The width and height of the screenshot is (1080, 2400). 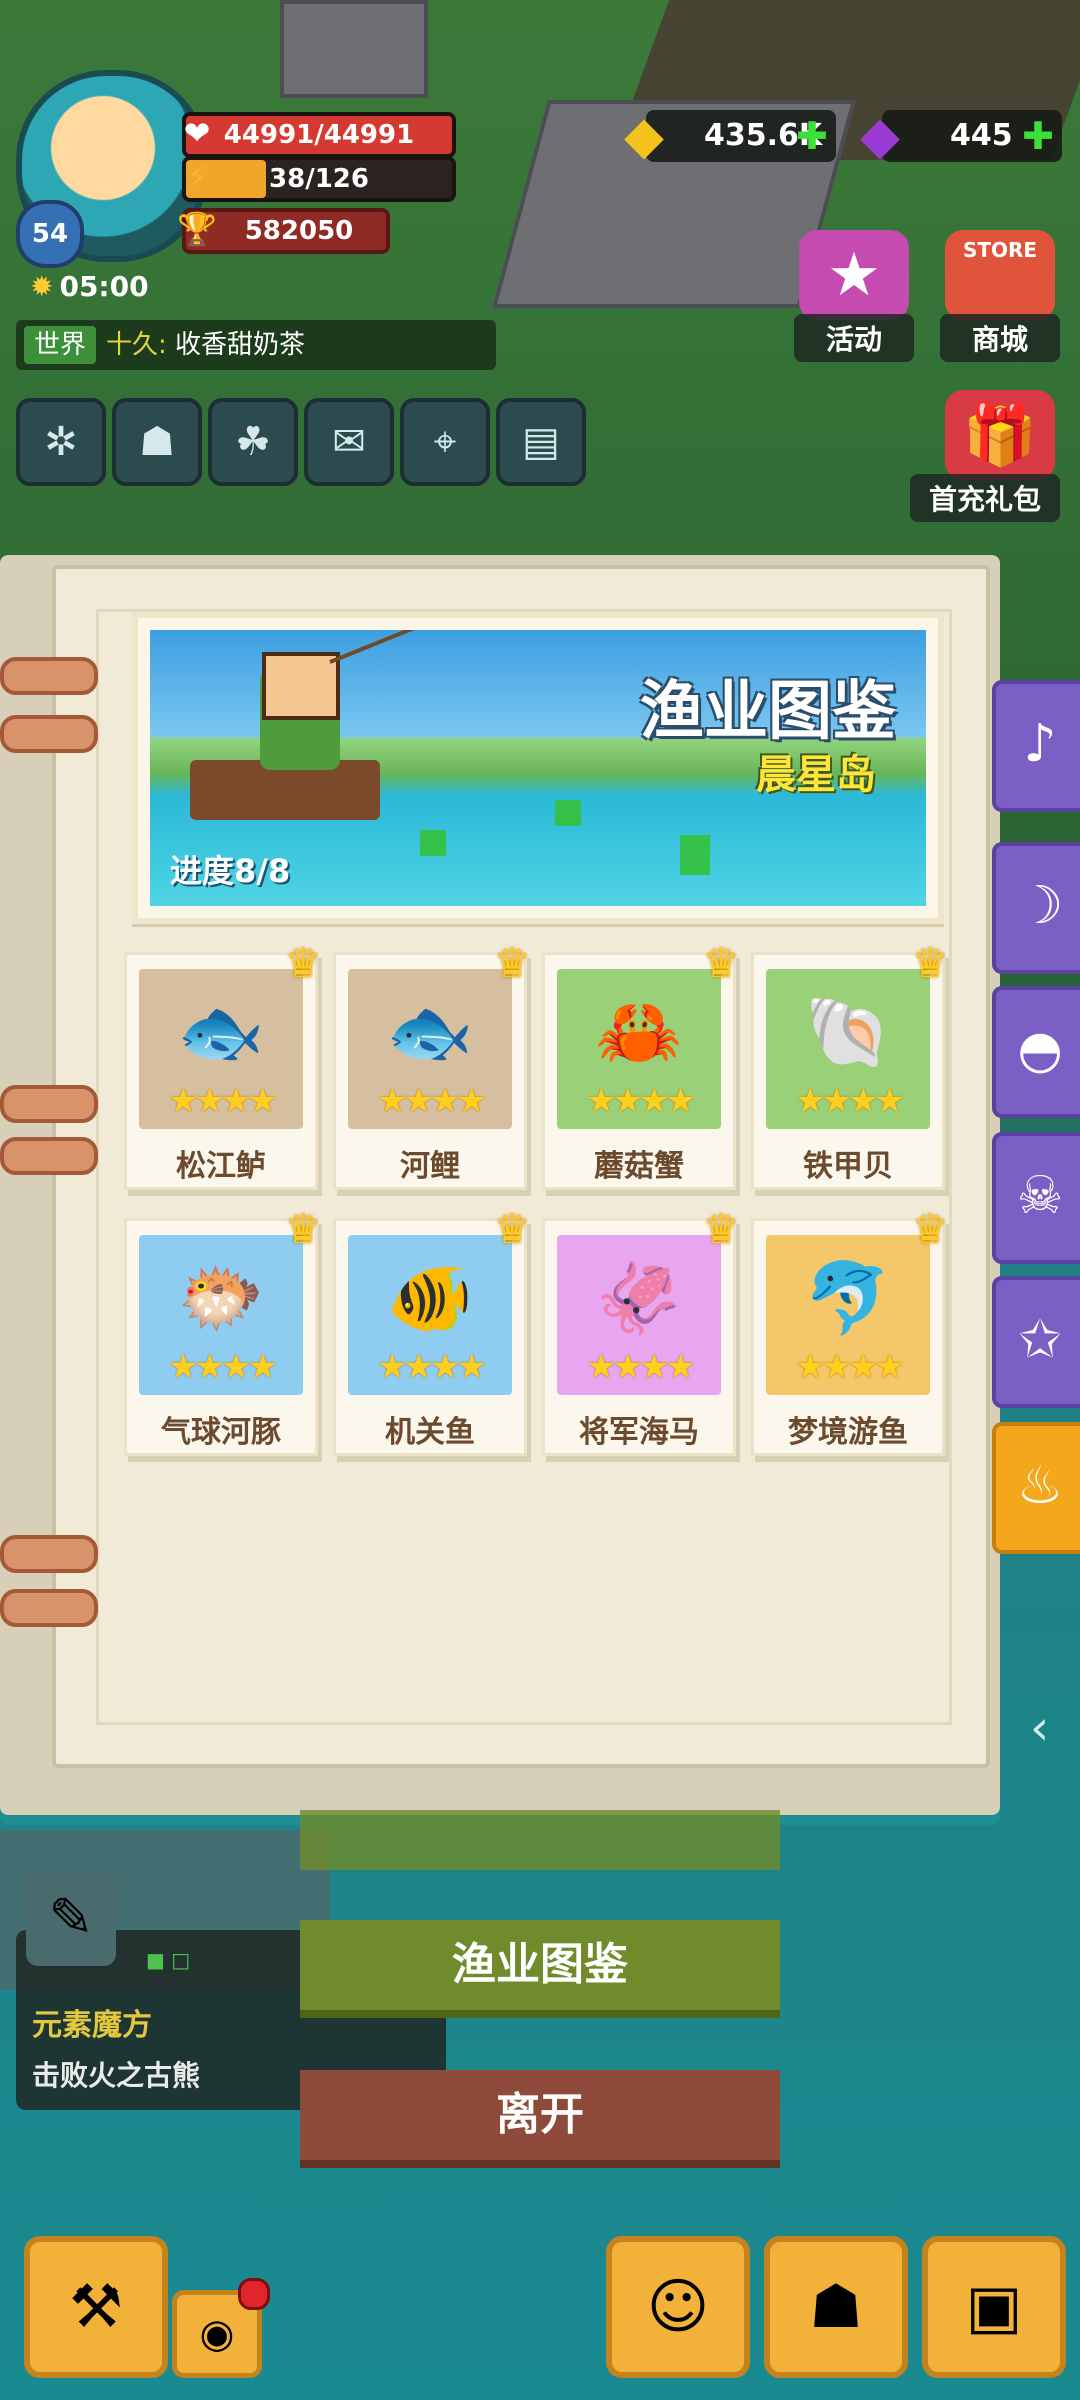 What do you see at coordinates (430, 1049) in the screenshot?
I see `fish-portrait: 🐟 ★★★★` at bounding box center [430, 1049].